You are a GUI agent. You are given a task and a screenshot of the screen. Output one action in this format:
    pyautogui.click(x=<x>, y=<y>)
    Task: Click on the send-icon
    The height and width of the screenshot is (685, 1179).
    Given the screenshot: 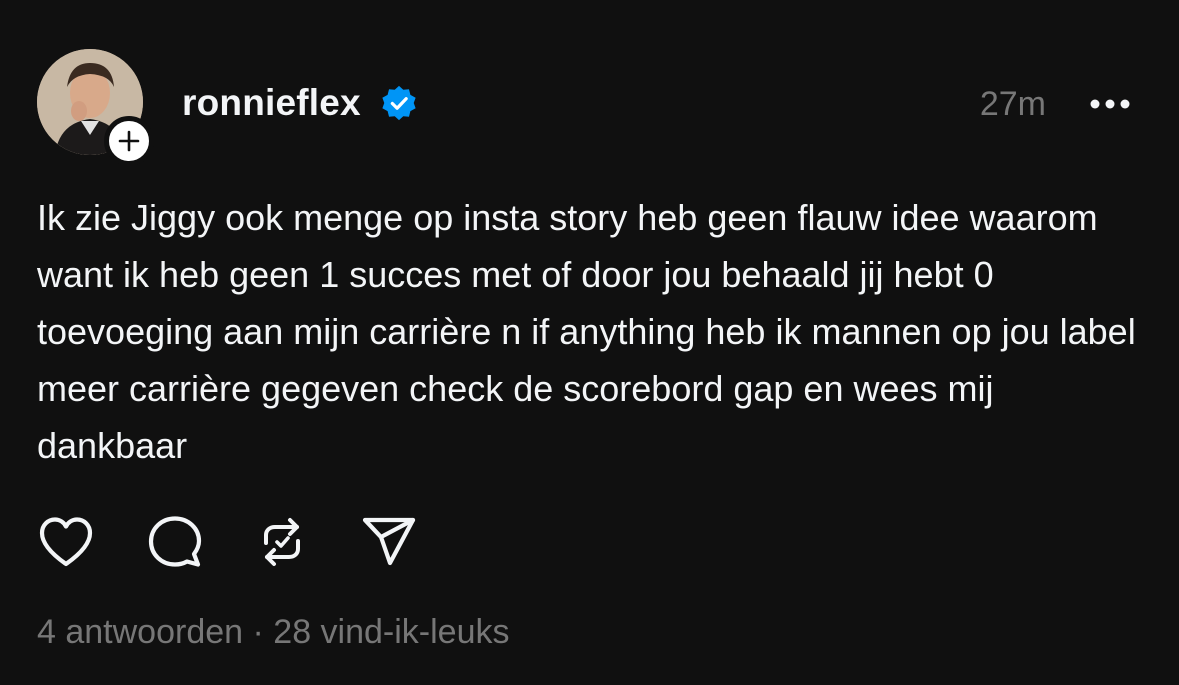 What is the action you would take?
    pyautogui.click(x=389, y=541)
    